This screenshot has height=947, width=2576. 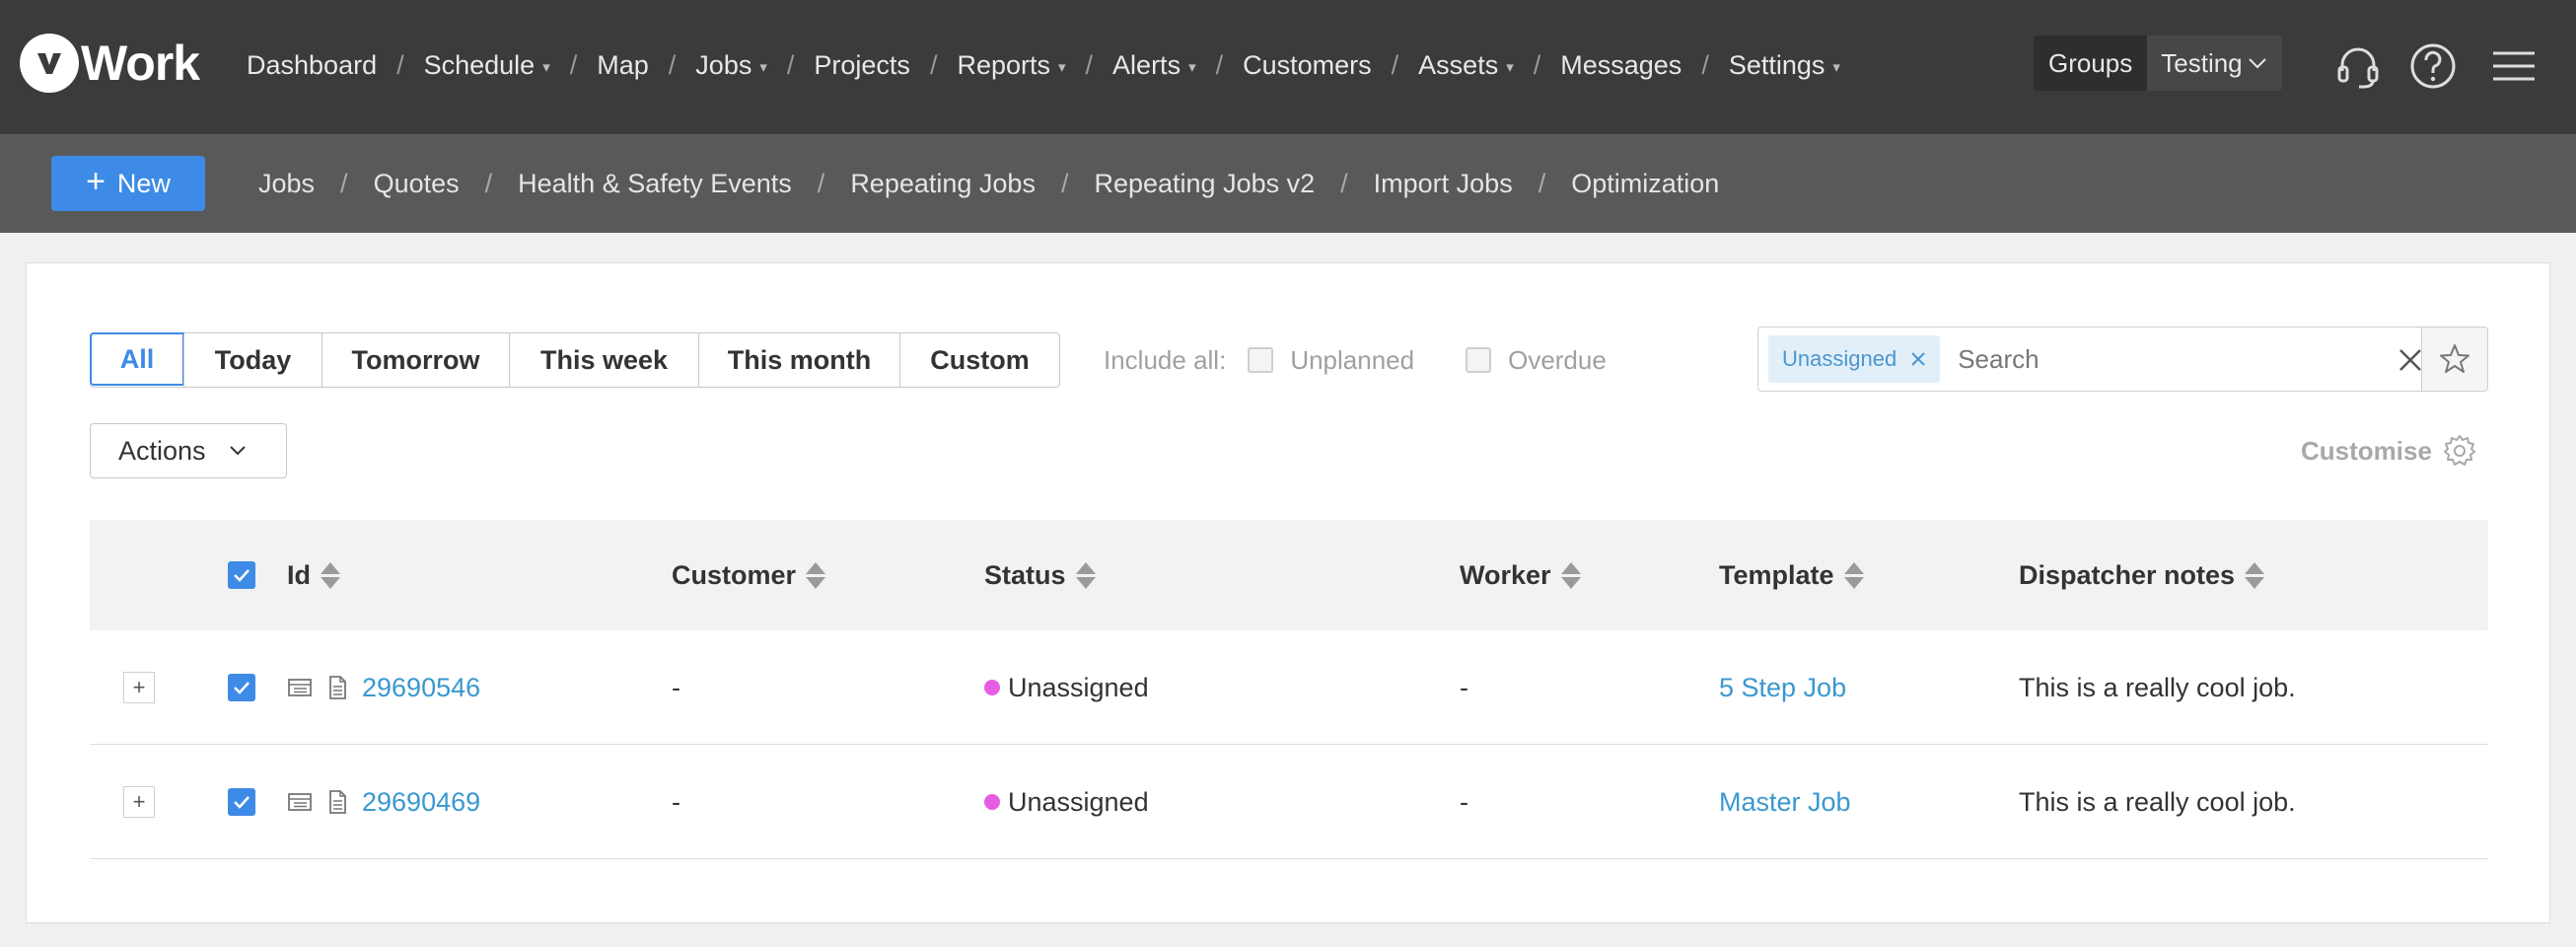 I want to click on logo-text: Work, so click(x=141, y=63).